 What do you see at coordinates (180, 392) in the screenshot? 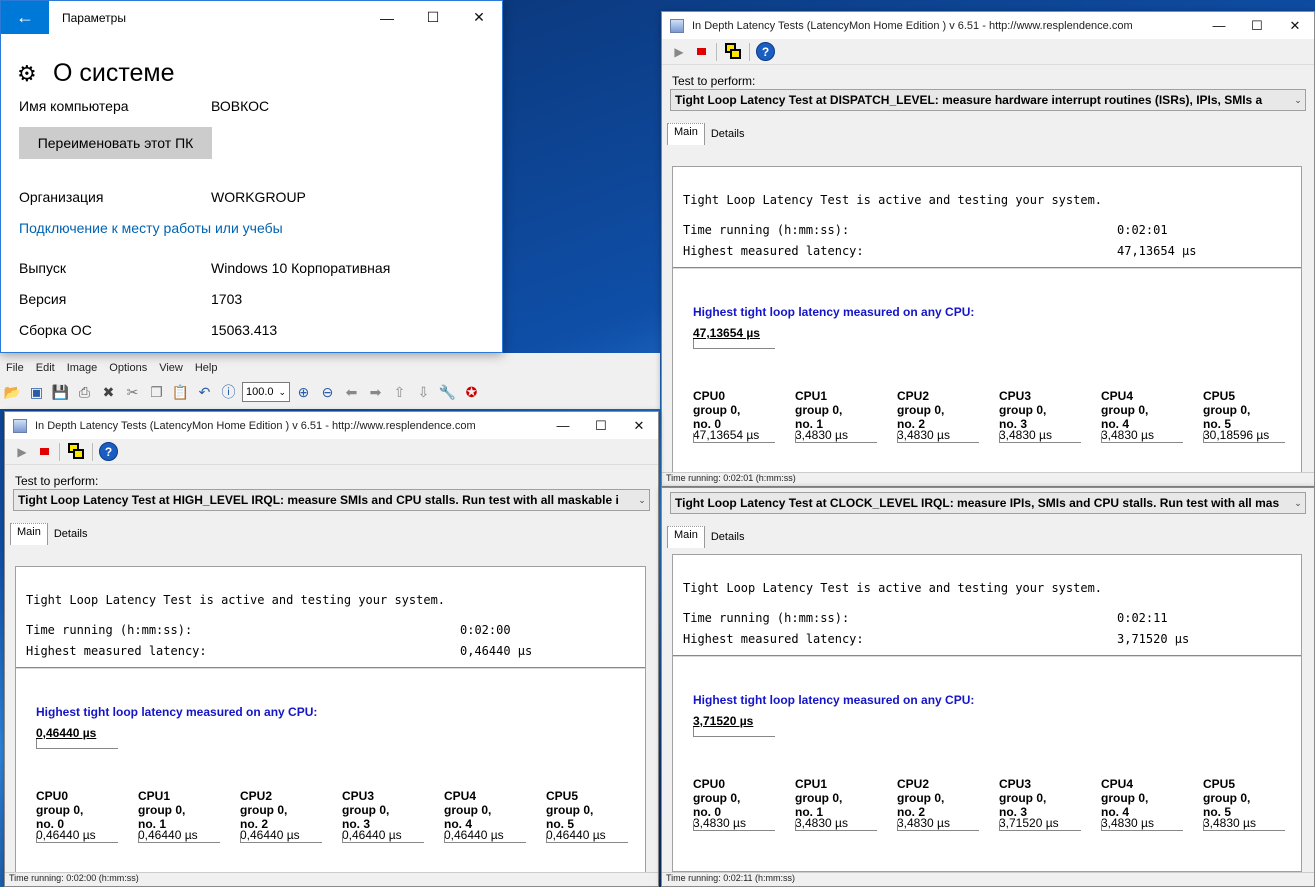
I see `paste-icon: 📋` at bounding box center [180, 392].